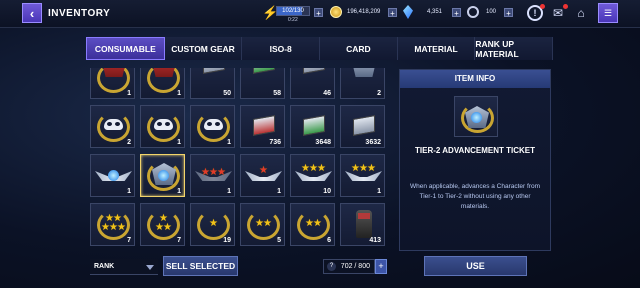  I want to click on back-arrow-icon: ‹, so click(32, 13).